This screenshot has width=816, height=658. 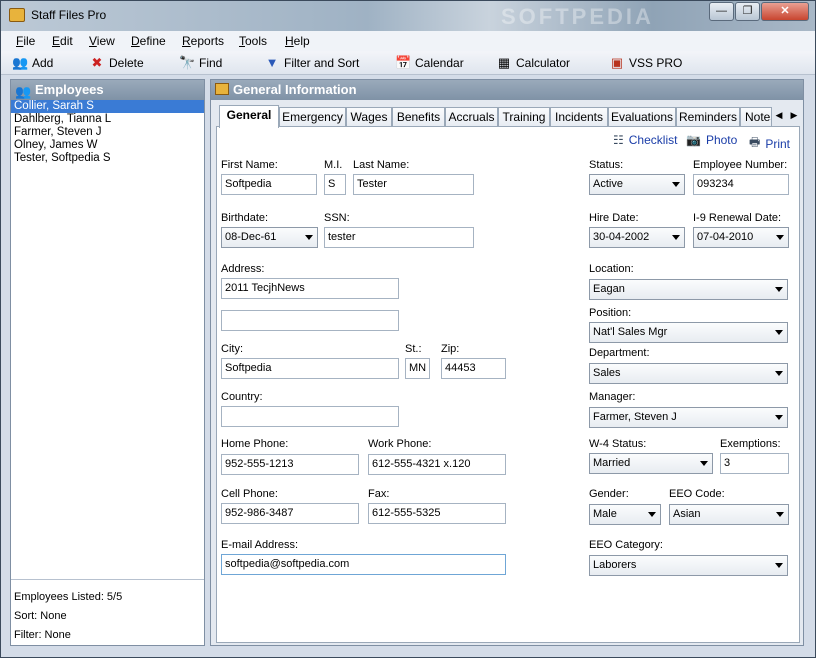 What do you see at coordinates (107, 145) in the screenshot?
I see `list-item: Olney, James W` at bounding box center [107, 145].